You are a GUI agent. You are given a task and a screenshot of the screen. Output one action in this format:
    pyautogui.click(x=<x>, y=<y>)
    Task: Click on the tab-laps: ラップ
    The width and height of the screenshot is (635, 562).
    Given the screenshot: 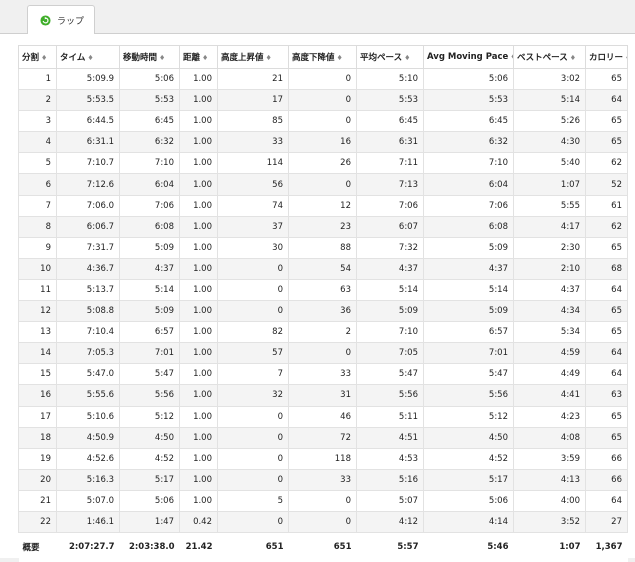 What is the action you would take?
    pyautogui.click(x=61, y=19)
    